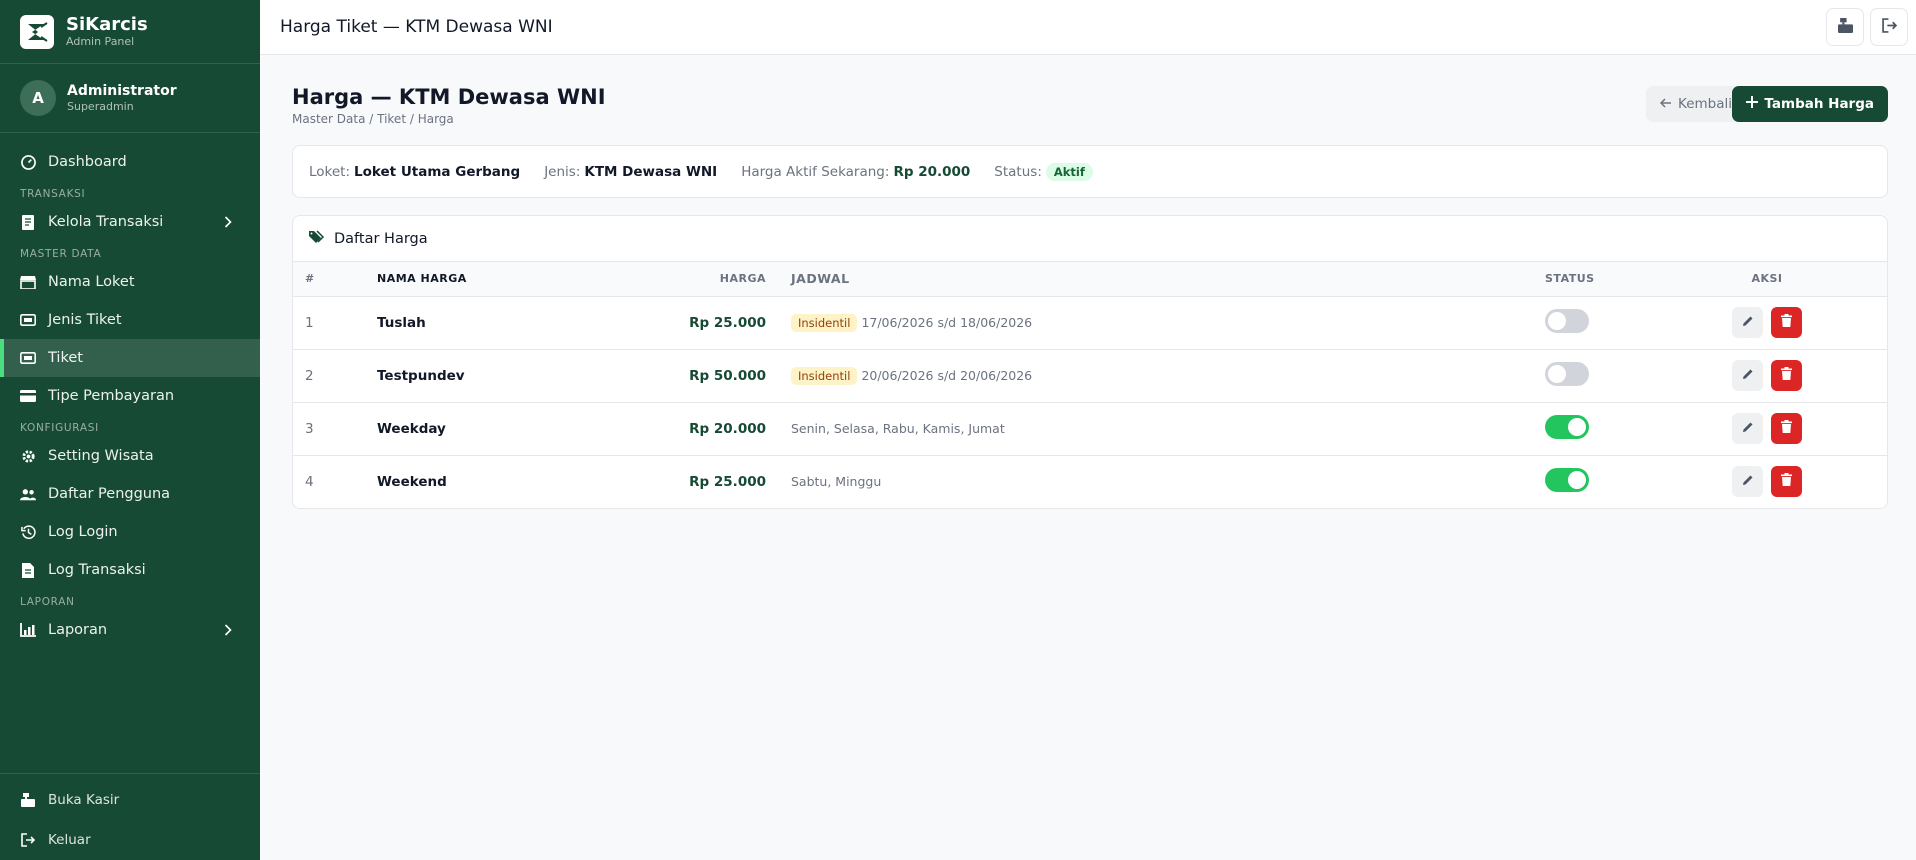 This screenshot has width=1916, height=860. Describe the element at coordinates (28, 396) in the screenshot. I see `credit-card-icon` at that location.